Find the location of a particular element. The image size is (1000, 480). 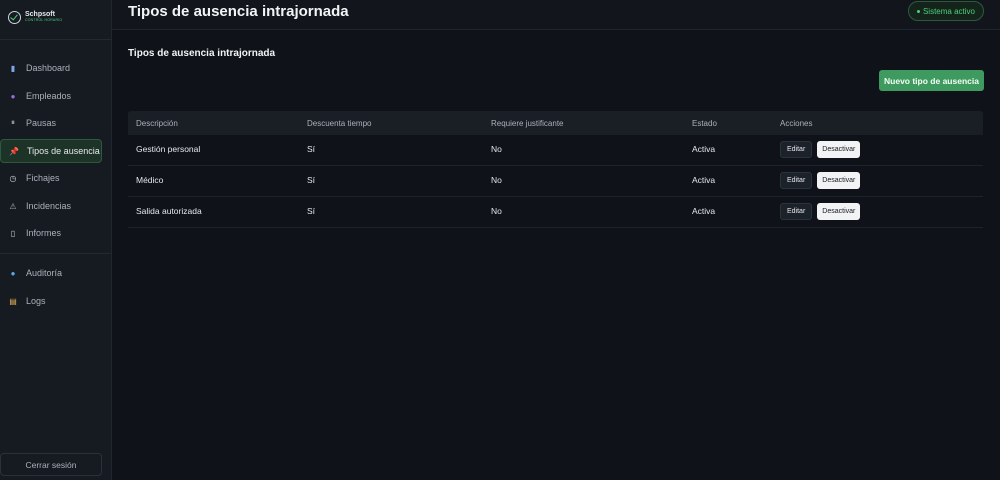

table-row: Médico Sí No Activa Editar Desactivar is located at coordinates (555, 181).